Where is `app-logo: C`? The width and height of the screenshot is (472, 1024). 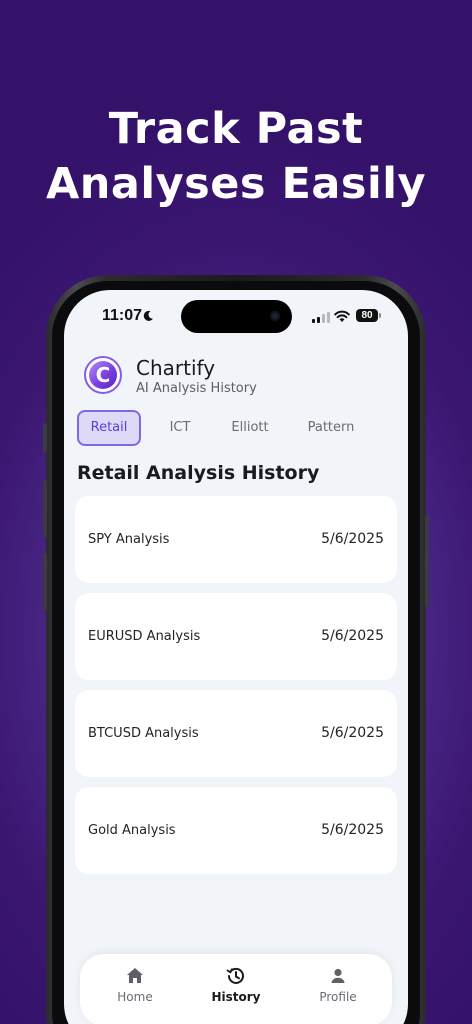
app-logo: C is located at coordinates (103, 375).